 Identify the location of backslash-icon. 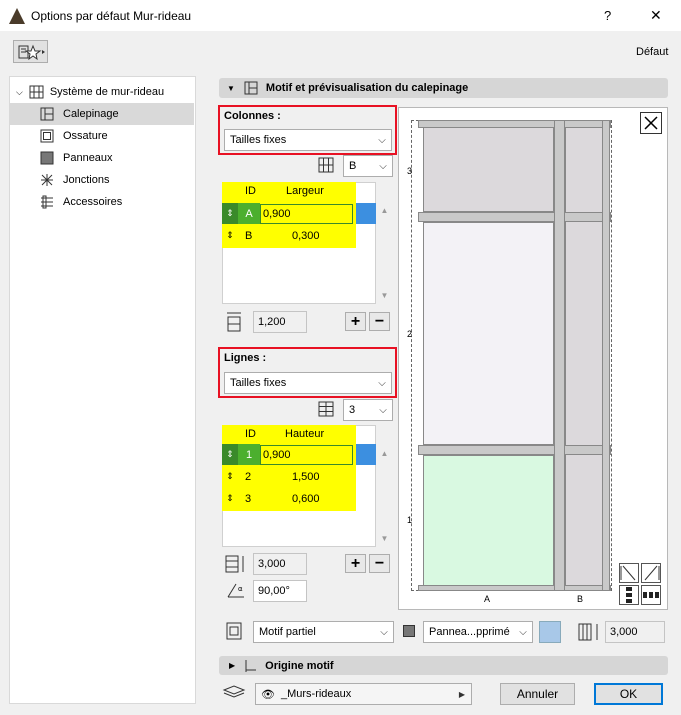
(628, 573).